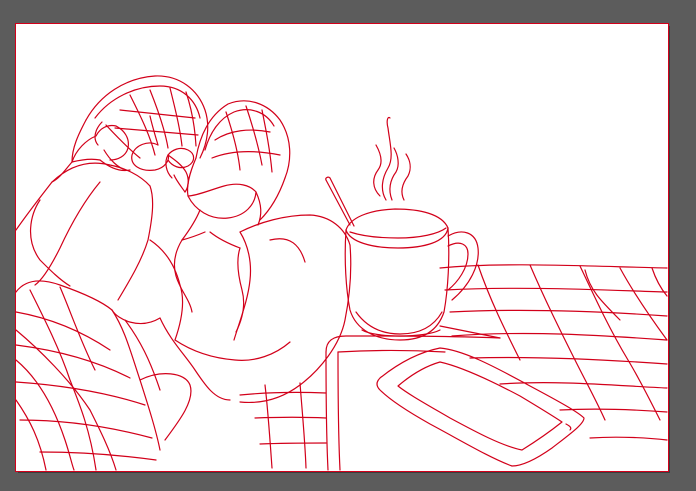  I want to click on phone-lineart, so click(480, 407).